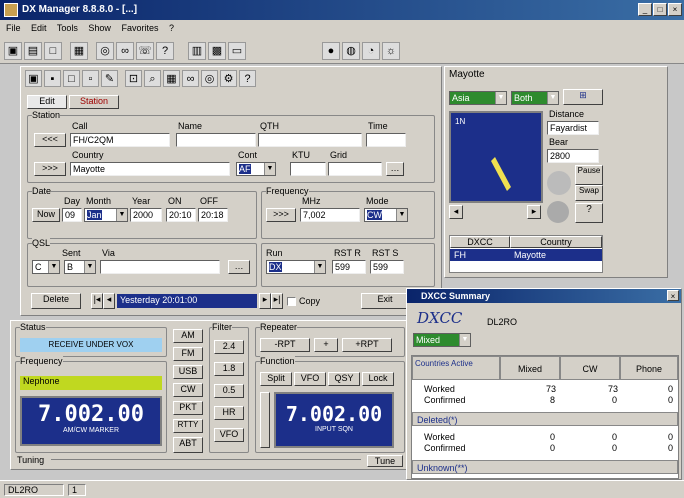 The image size is (684, 498). Describe the element at coordinates (181, 215) in the screenshot. I see `time-on-input: 20:10` at that location.